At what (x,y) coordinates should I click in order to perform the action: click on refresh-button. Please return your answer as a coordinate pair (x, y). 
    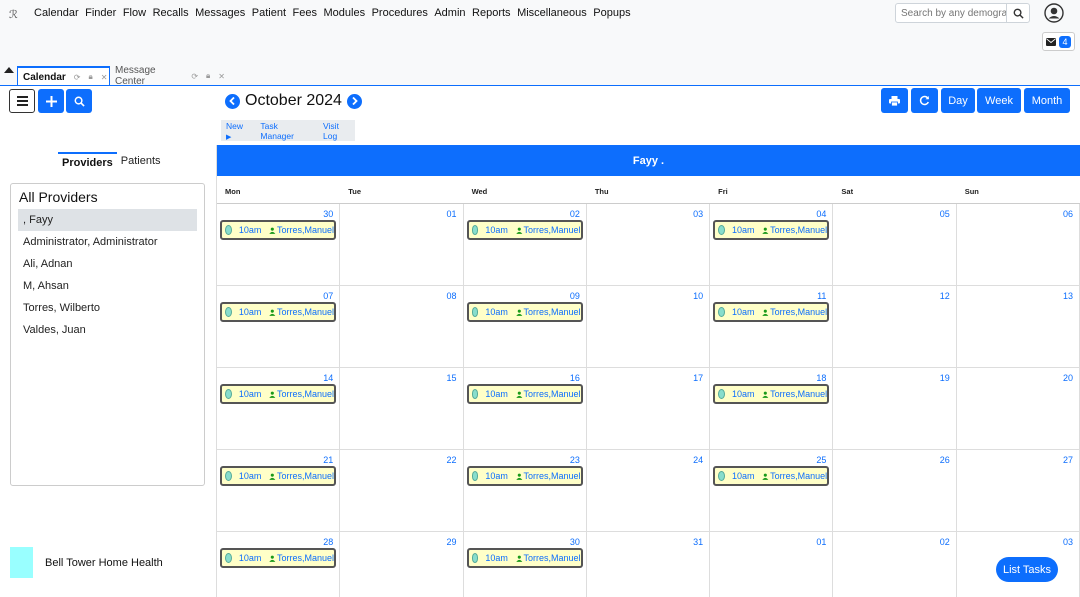
    Looking at the image, I should click on (924, 100).